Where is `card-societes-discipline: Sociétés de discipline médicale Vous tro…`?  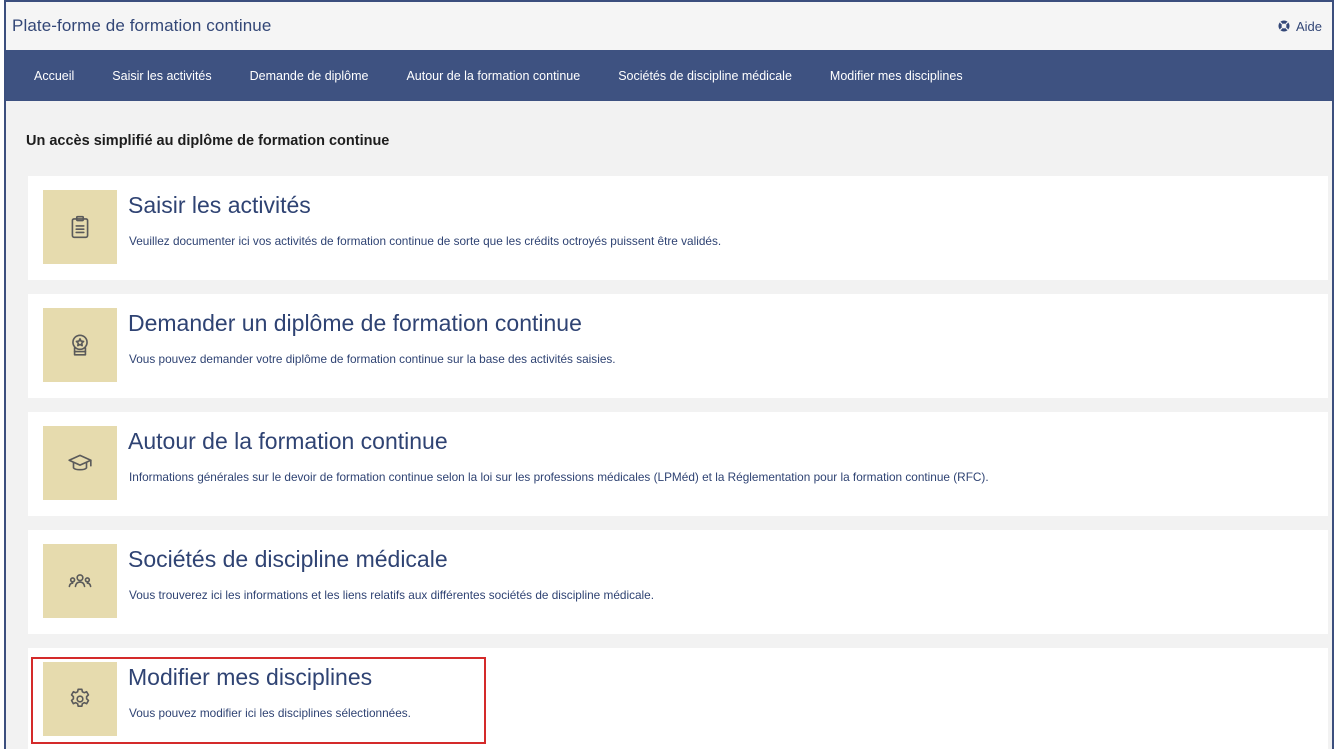 card-societes-discipline: Sociétés de discipline médicale Vous tro… is located at coordinates (678, 582).